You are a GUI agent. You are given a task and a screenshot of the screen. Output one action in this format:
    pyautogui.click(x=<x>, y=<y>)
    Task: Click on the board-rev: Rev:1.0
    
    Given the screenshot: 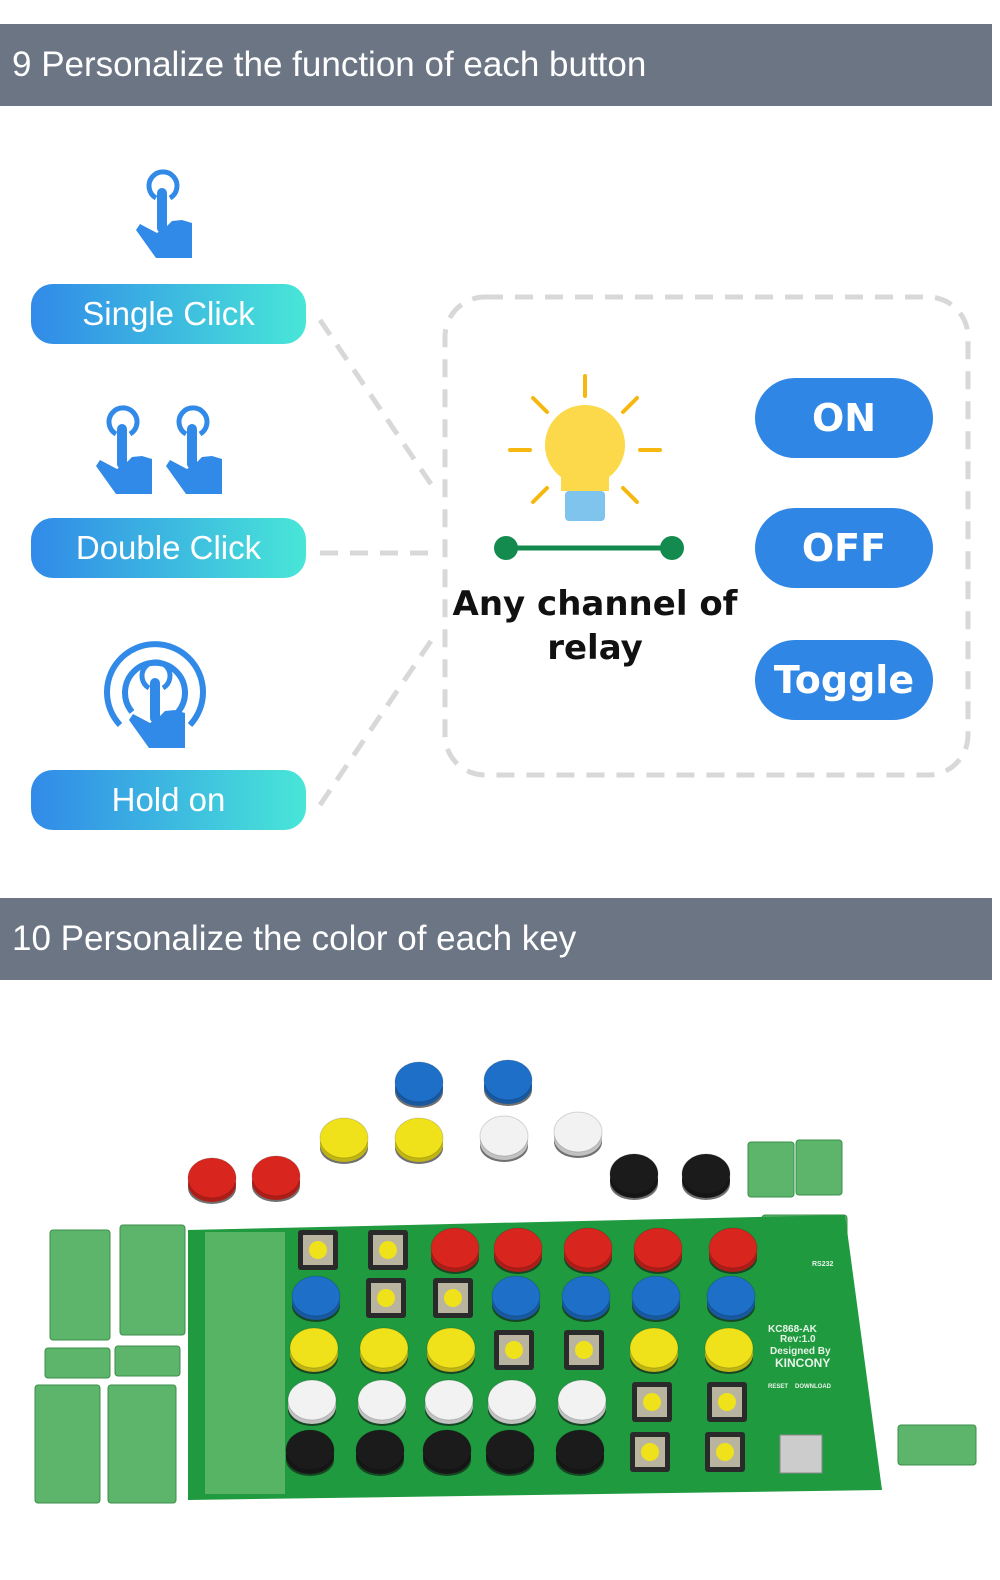 What is the action you would take?
    pyautogui.click(x=798, y=1339)
    